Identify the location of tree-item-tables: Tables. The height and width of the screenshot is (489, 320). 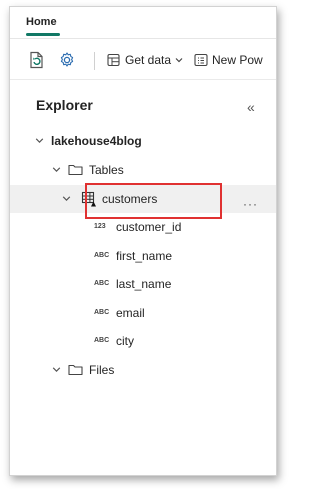
(143, 170).